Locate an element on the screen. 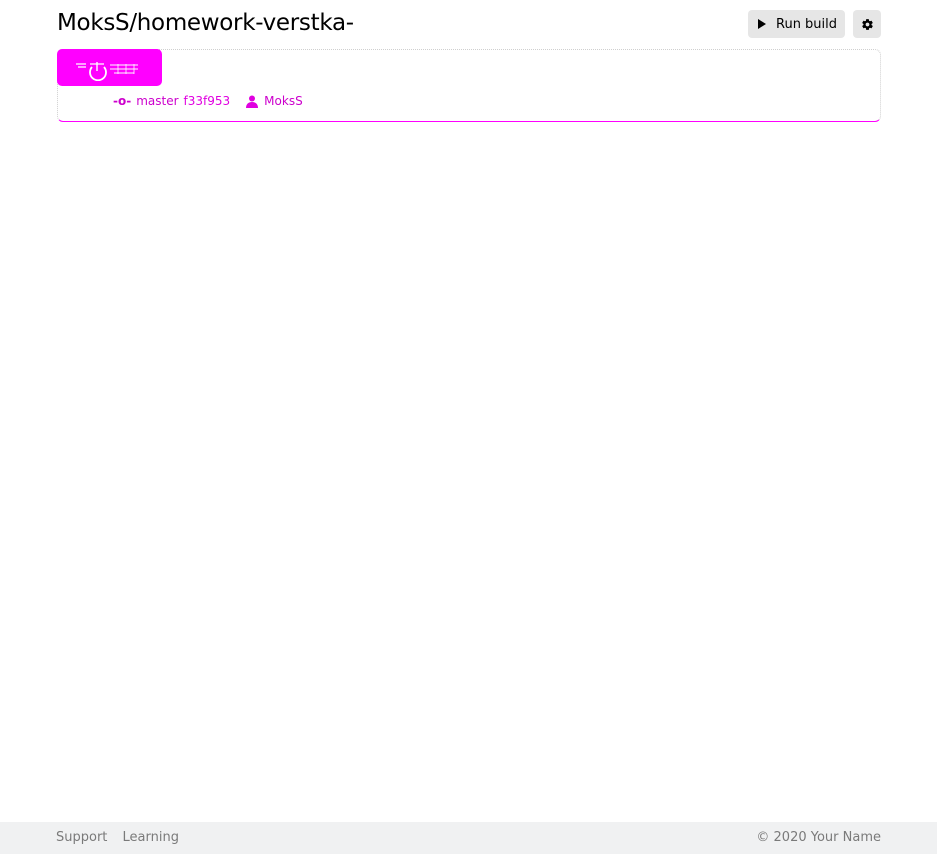 The image size is (937, 854). commit-author: MoksS is located at coordinates (283, 101).